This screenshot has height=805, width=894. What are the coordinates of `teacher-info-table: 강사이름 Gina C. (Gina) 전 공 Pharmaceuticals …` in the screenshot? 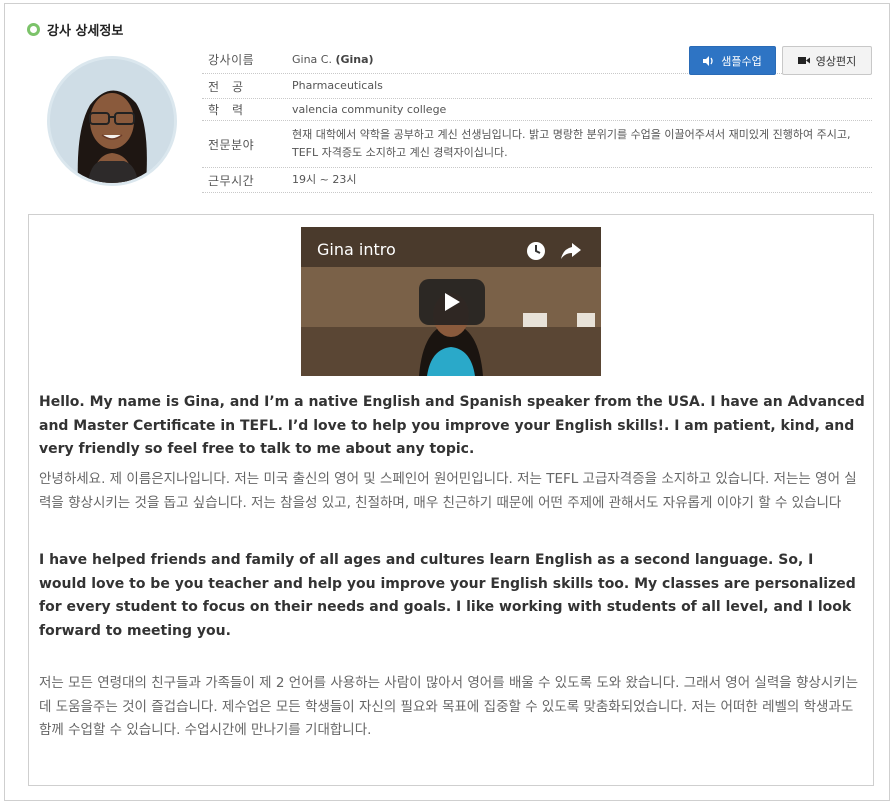 It's located at (537, 119).